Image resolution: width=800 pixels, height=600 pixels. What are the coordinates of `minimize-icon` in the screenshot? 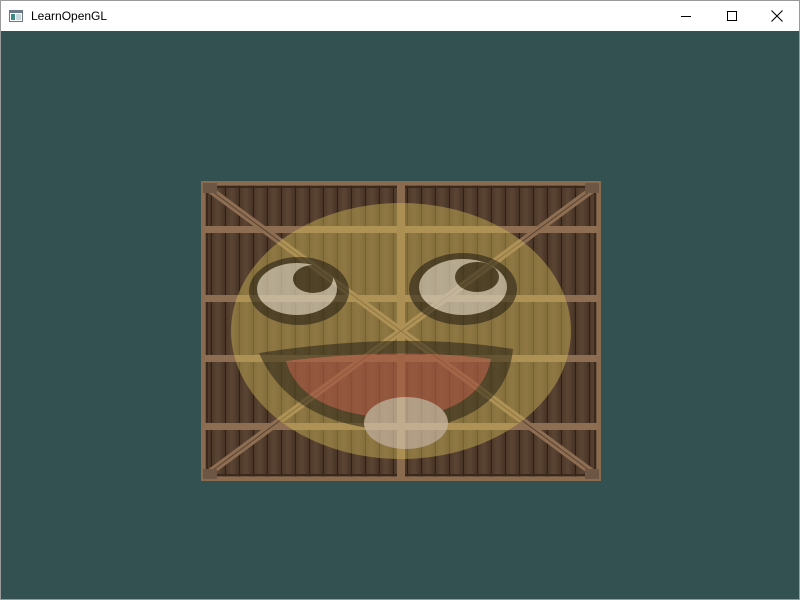 It's located at (686, 16).